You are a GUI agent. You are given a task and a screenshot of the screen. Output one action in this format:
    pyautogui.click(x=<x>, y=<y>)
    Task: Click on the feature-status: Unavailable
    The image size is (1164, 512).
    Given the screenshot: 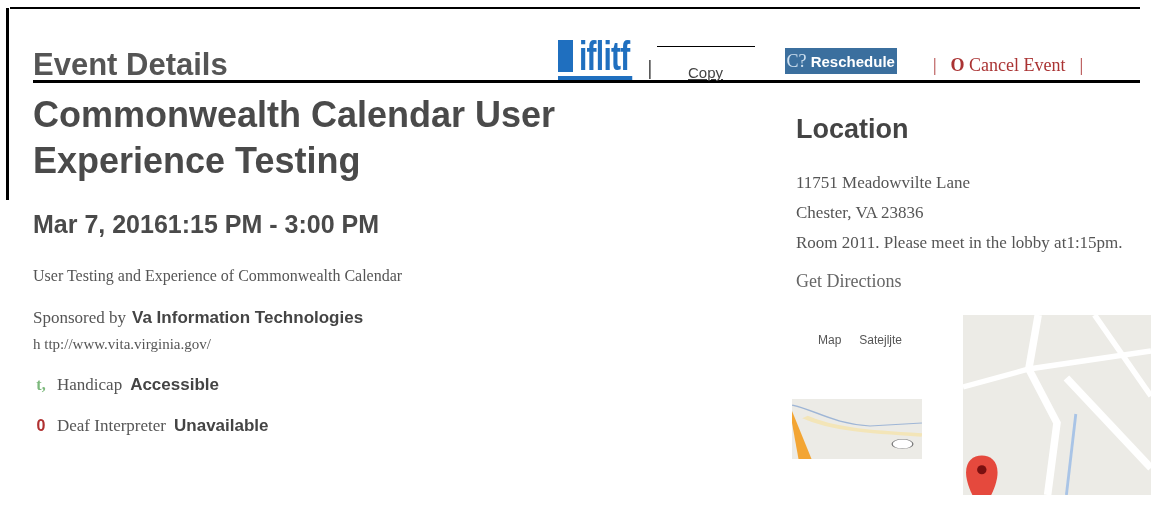 What is the action you would take?
    pyautogui.click(x=221, y=426)
    